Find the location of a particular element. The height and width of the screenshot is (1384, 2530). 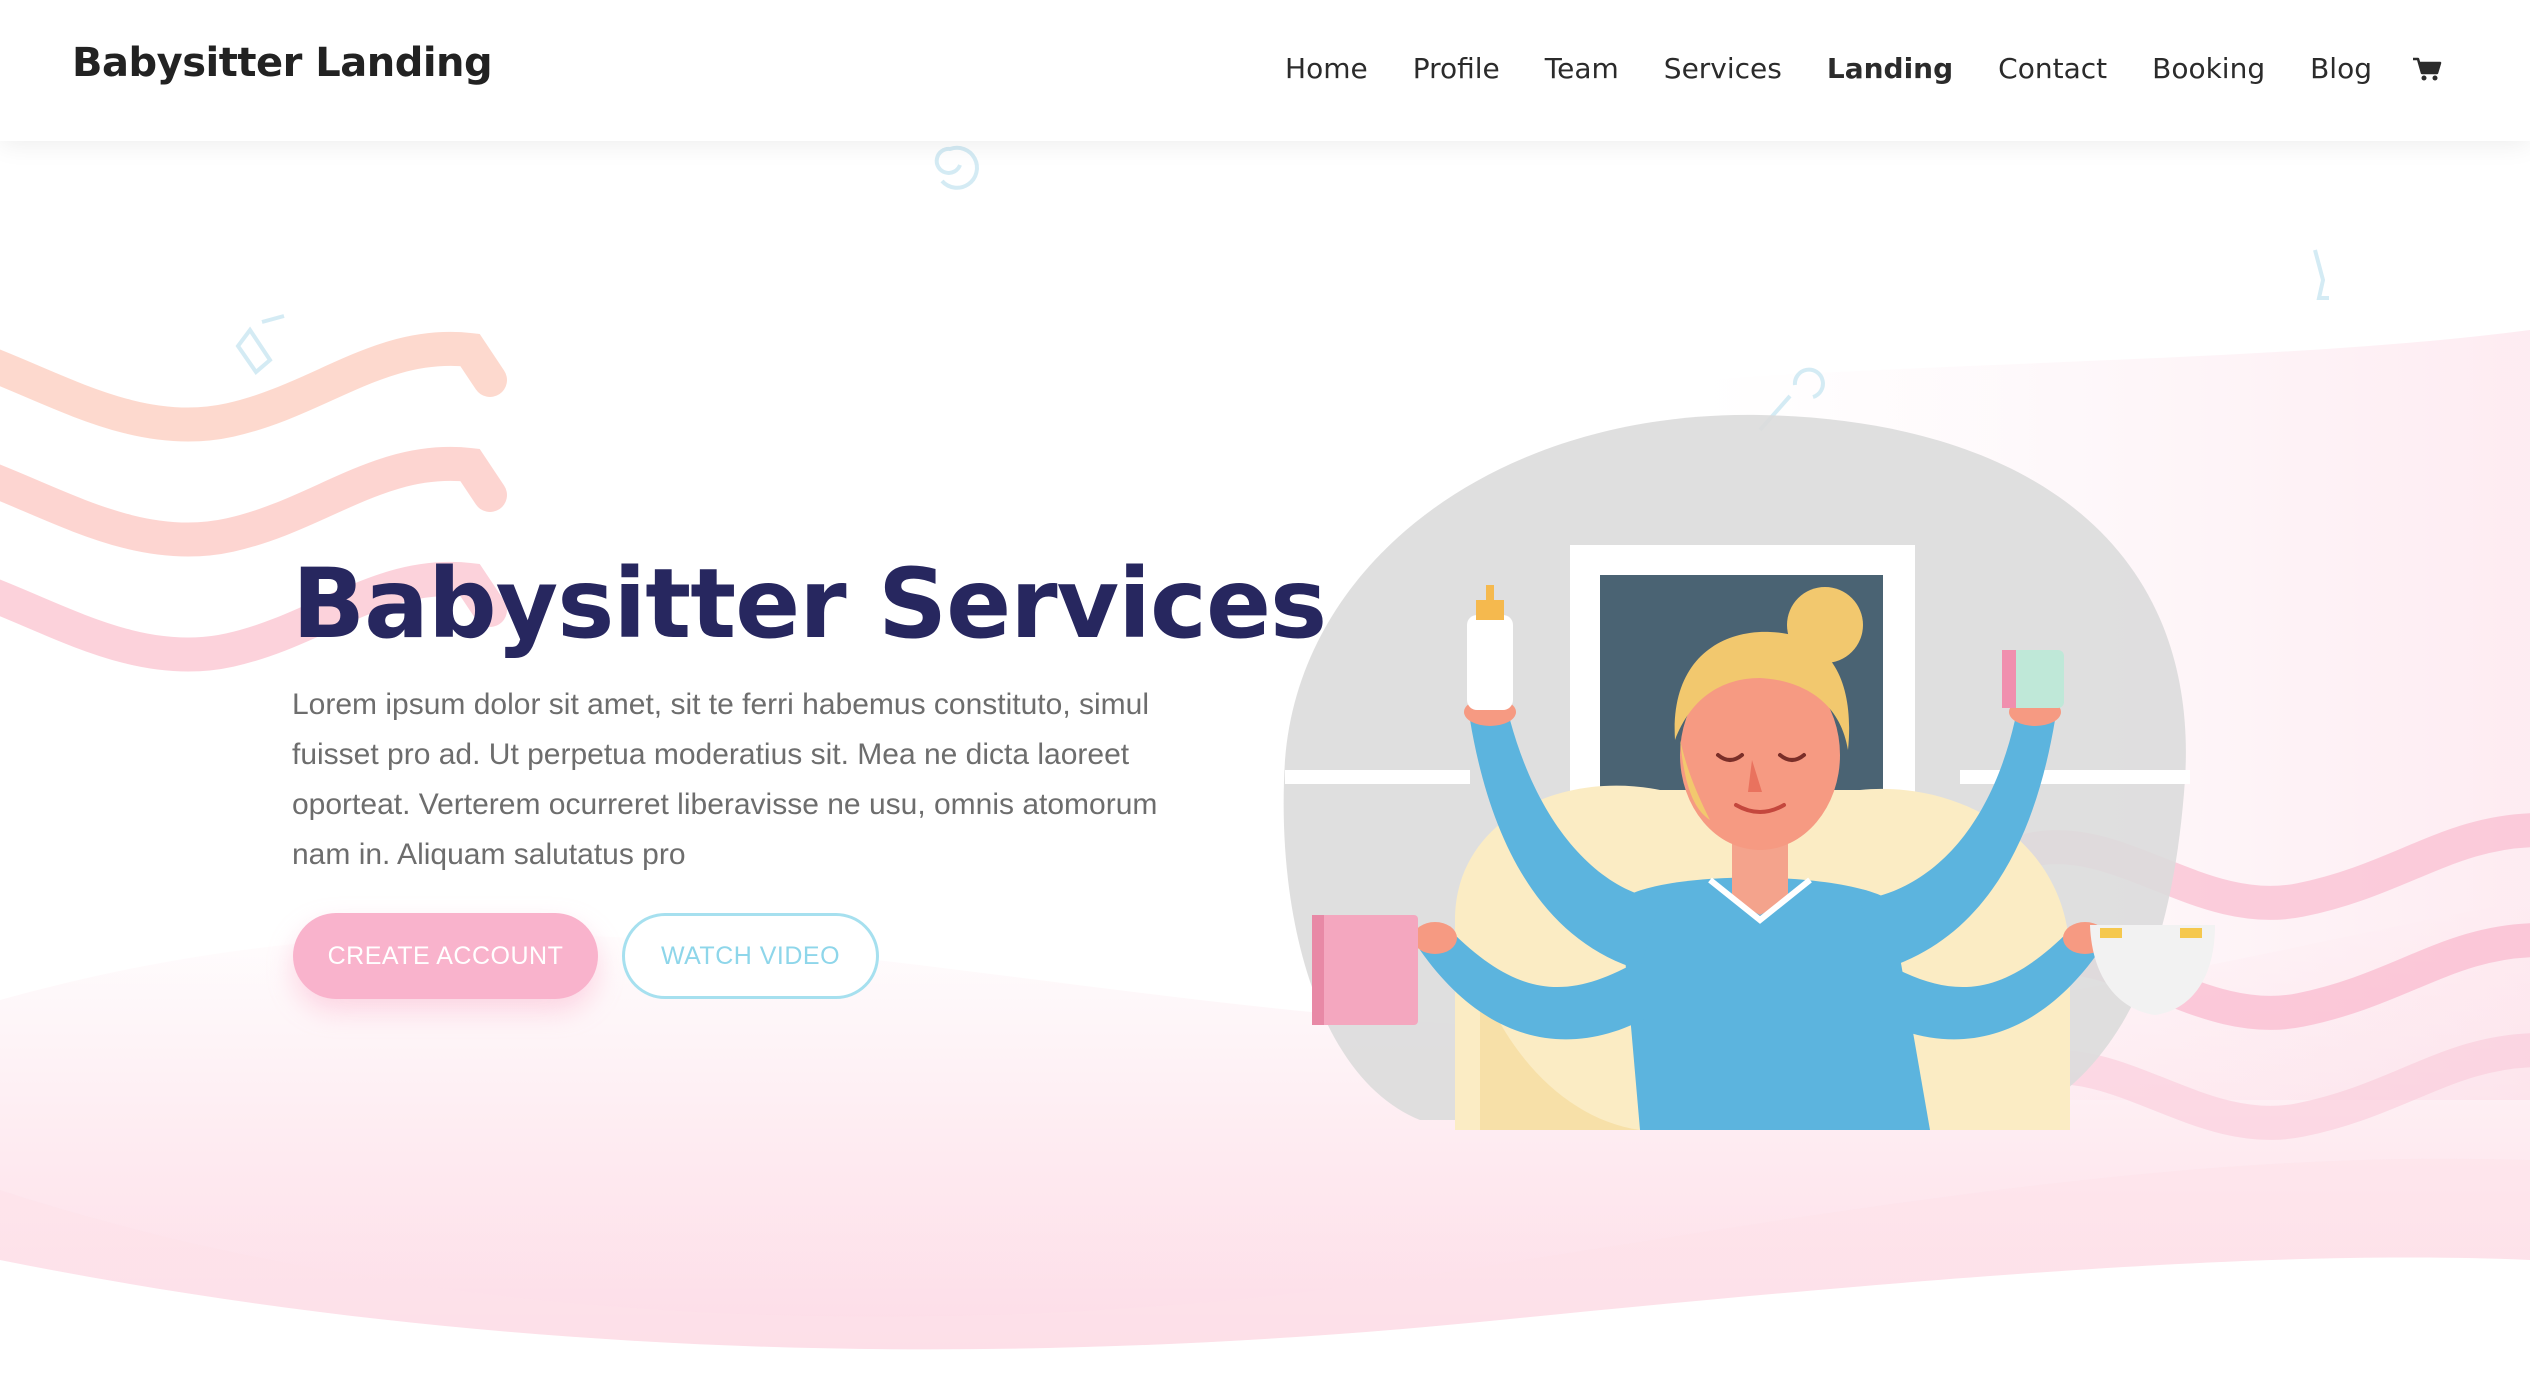

nav-item-home: Home is located at coordinates (1326, 68).